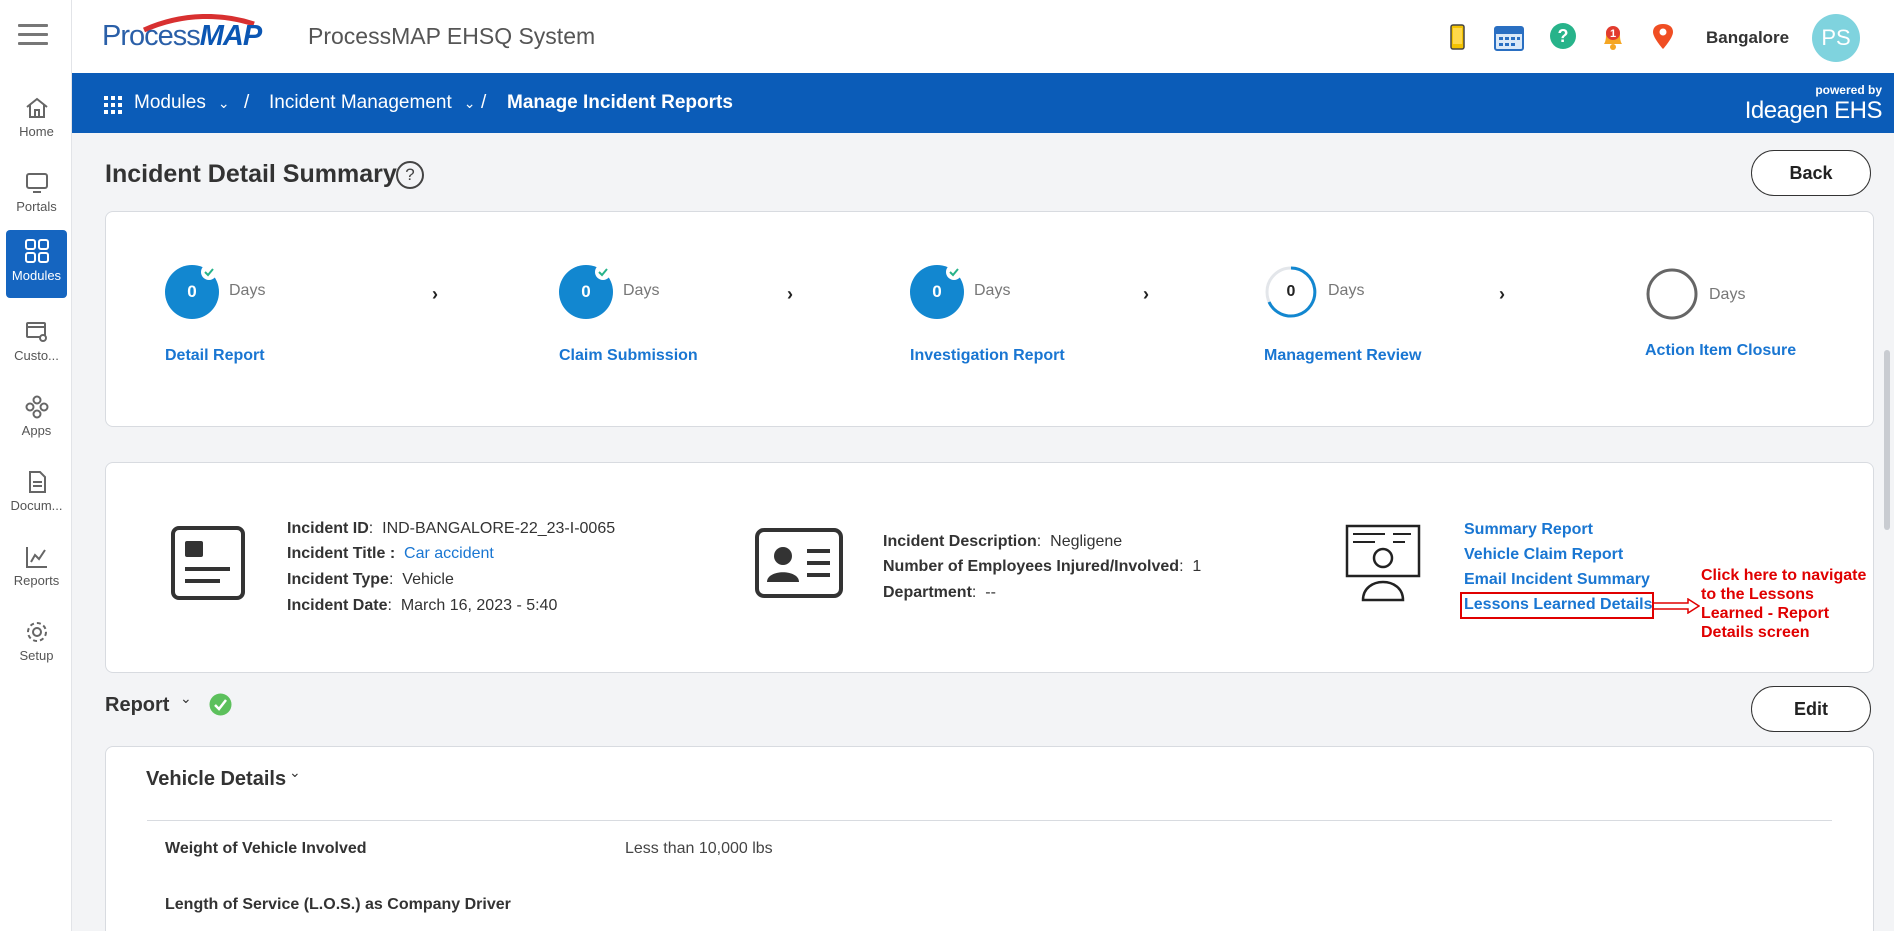 This screenshot has width=1894, height=931. What do you see at coordinates (36, 197) in the screenshot?
I see `sidebar-item-portals: Portals` at bounding box center [36, 197].